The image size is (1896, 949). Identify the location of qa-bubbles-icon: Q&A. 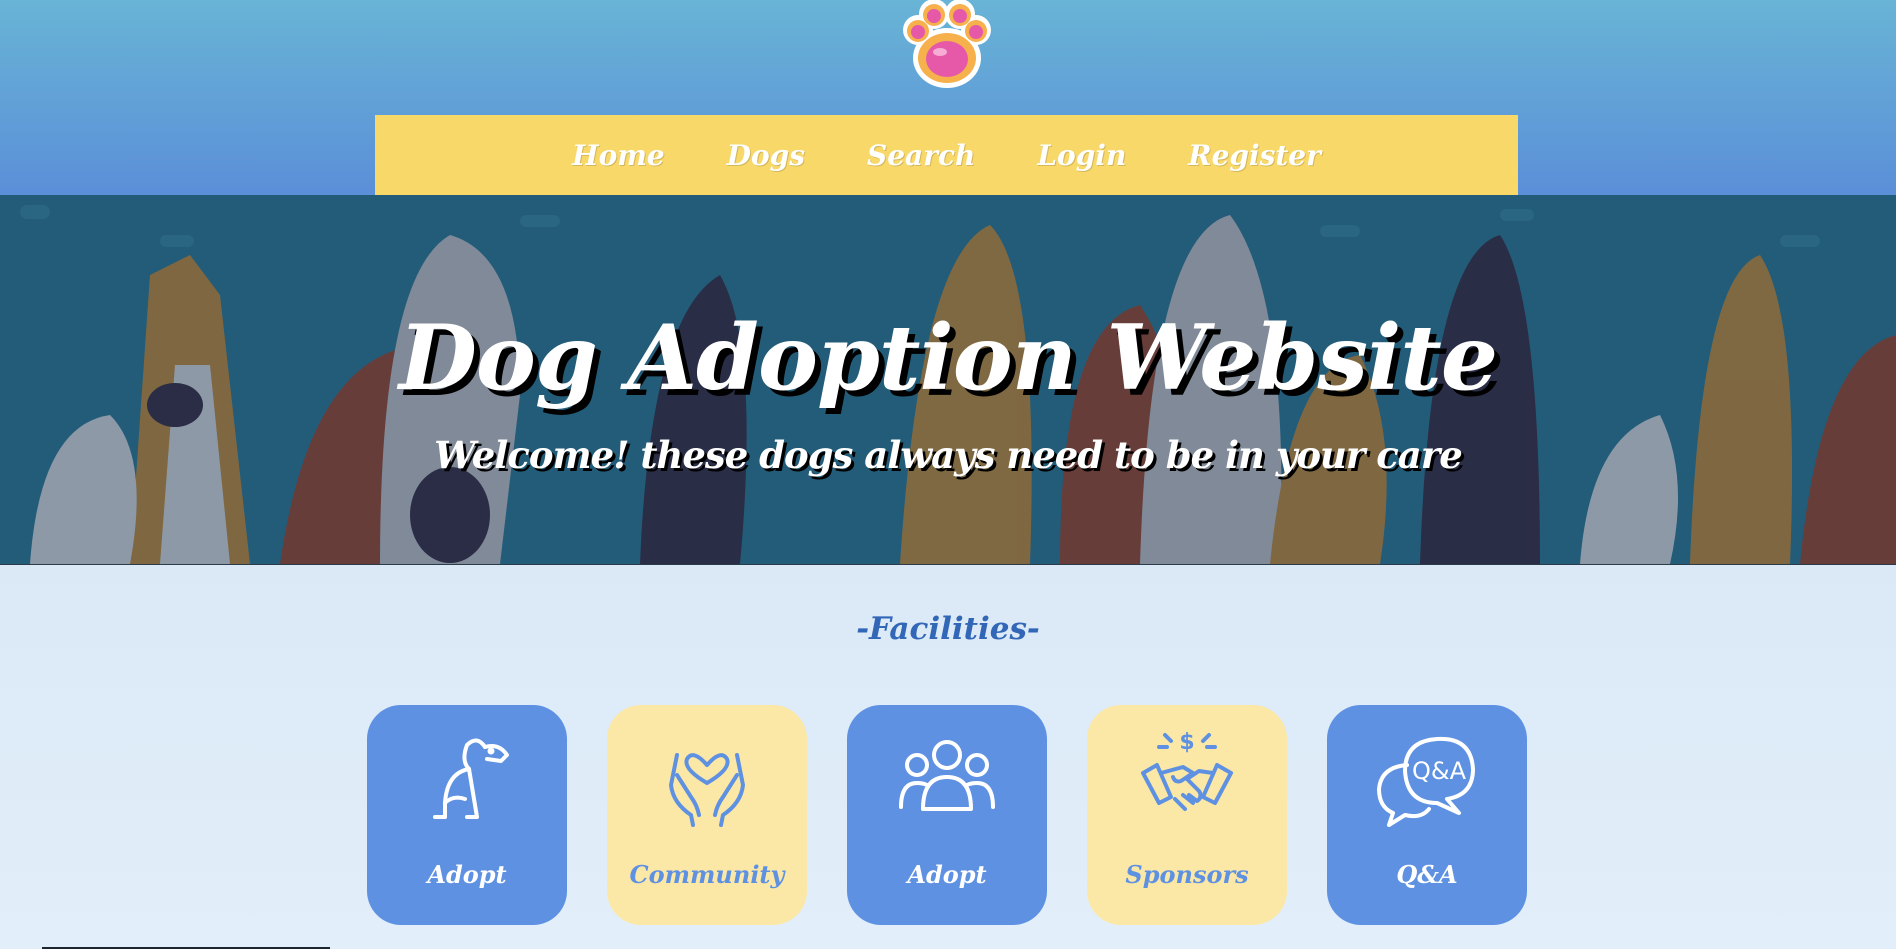
(1426, 781).